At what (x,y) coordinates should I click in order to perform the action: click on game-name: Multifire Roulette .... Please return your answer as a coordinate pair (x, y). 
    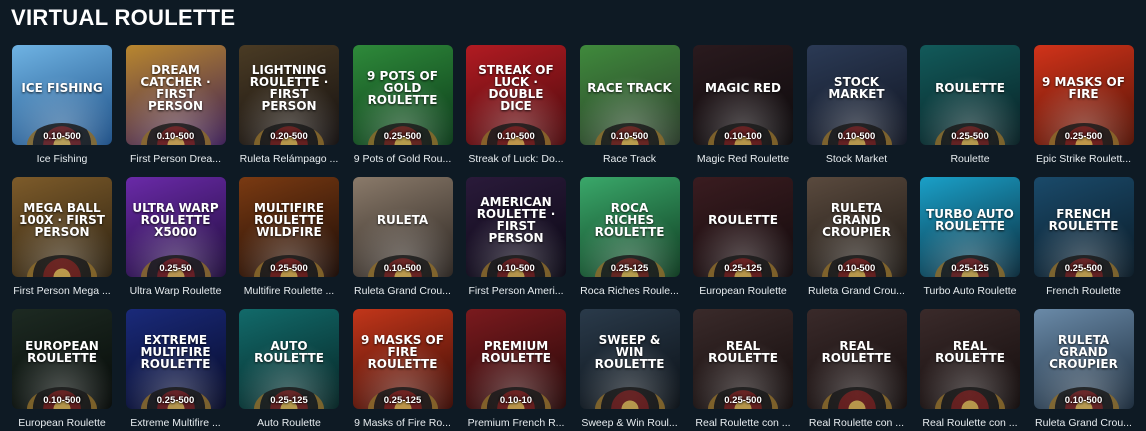
    Looking at the image, I should click on (289, 291).